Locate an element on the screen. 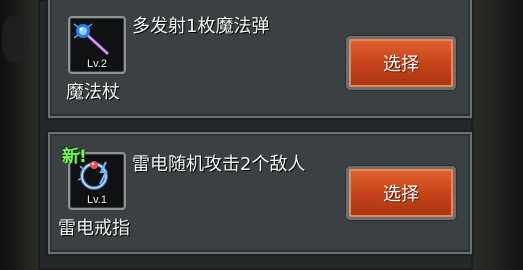 The height and width of the screenshot is (270, 523). item-name: 魔法杖 is located at coordinates (93, 92).